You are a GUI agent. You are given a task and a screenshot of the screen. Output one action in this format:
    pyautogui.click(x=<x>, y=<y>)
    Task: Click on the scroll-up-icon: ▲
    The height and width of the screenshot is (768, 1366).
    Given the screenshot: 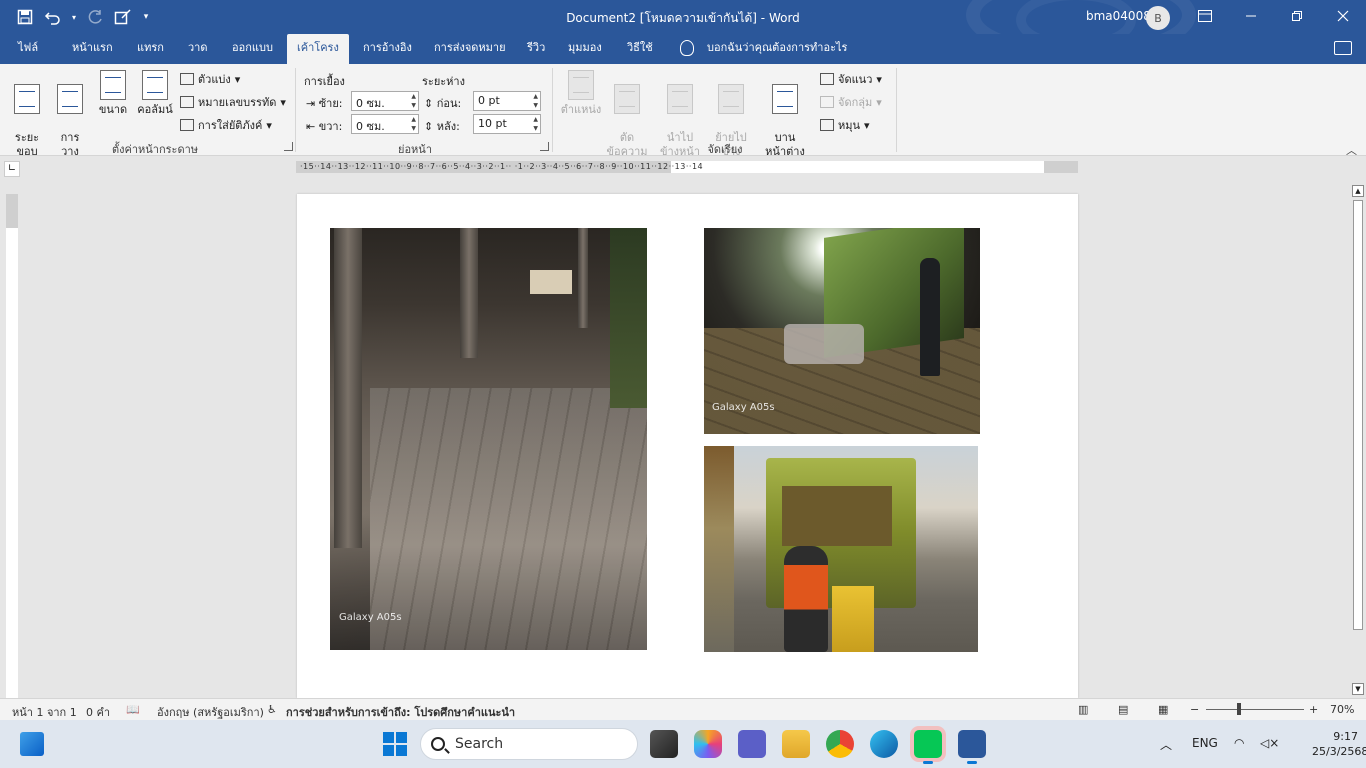 What is the action you would take?
    pyautogui.click(x=1358, y=191)
    